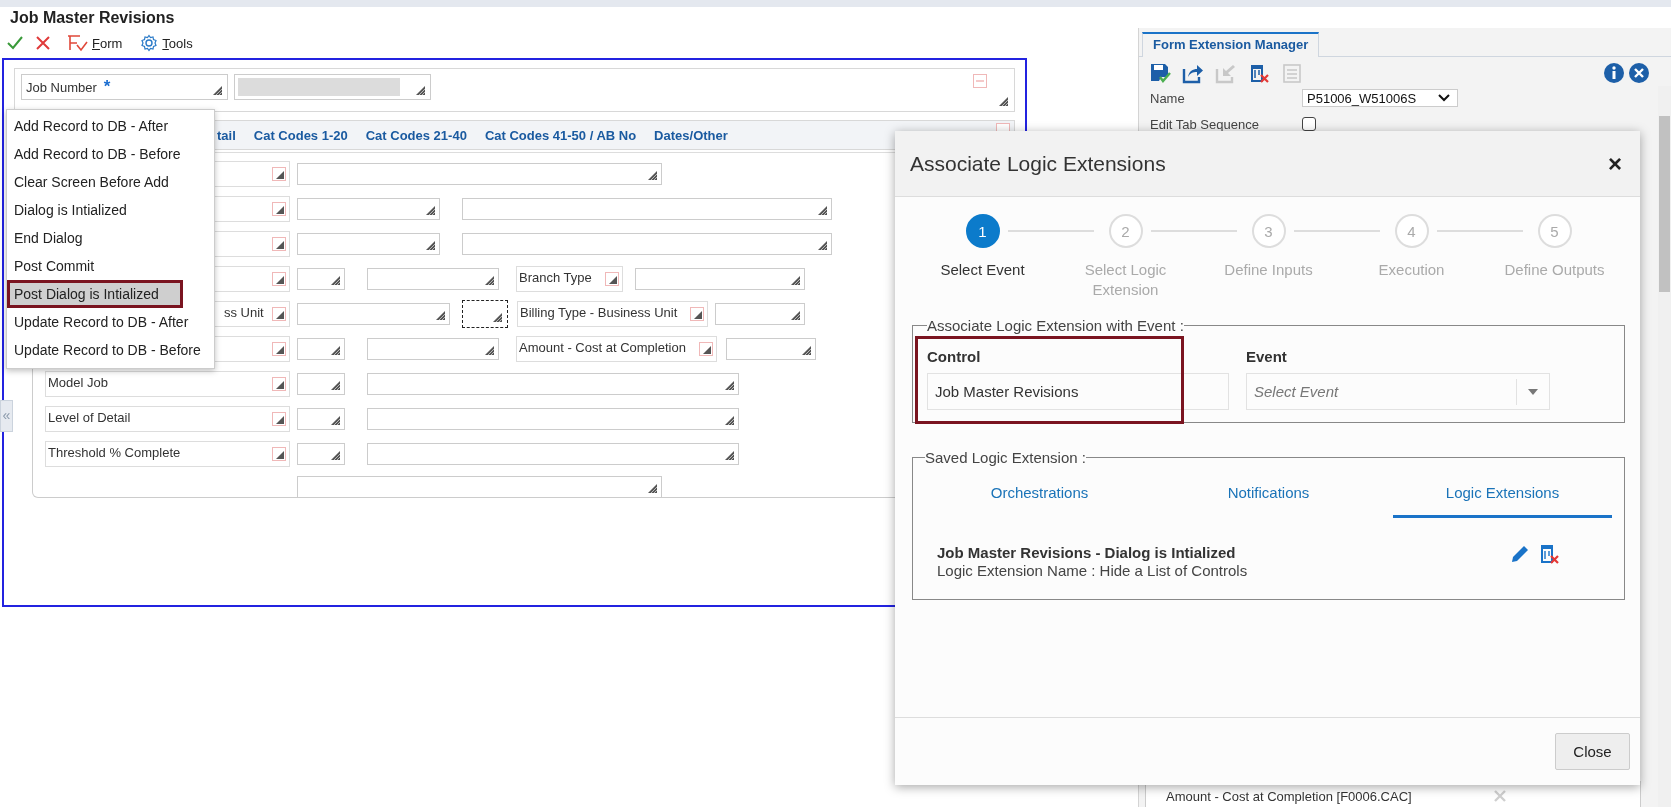  What do you see at coordinates (1160, 73) in the screenshot?
I see `save-icon` at bounding box center [1160, 73].